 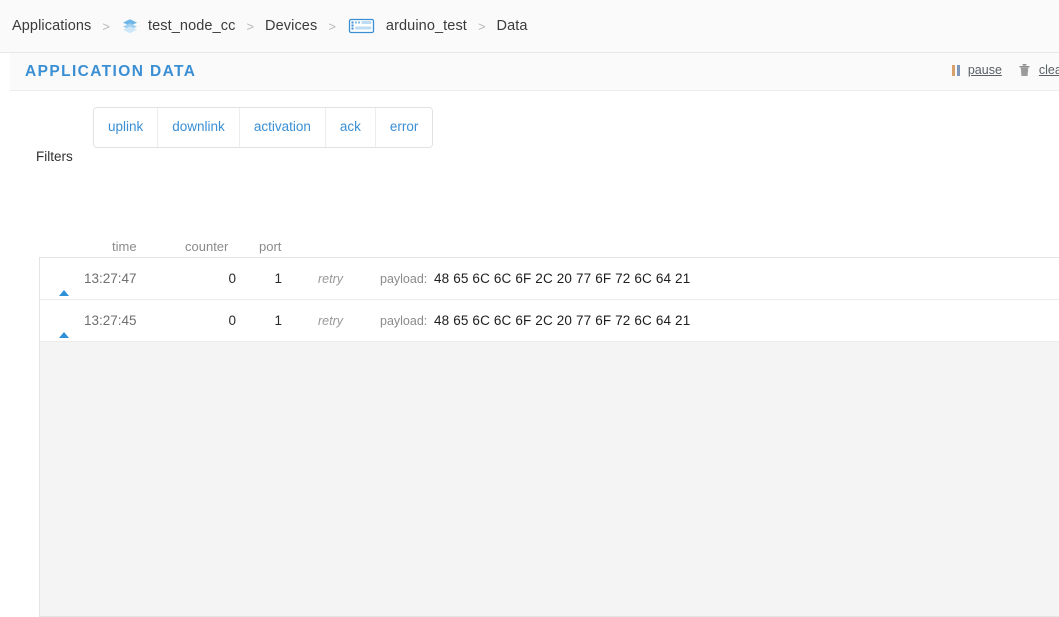 I want to click on clear-button: clear, so click(x=1049, y=70).